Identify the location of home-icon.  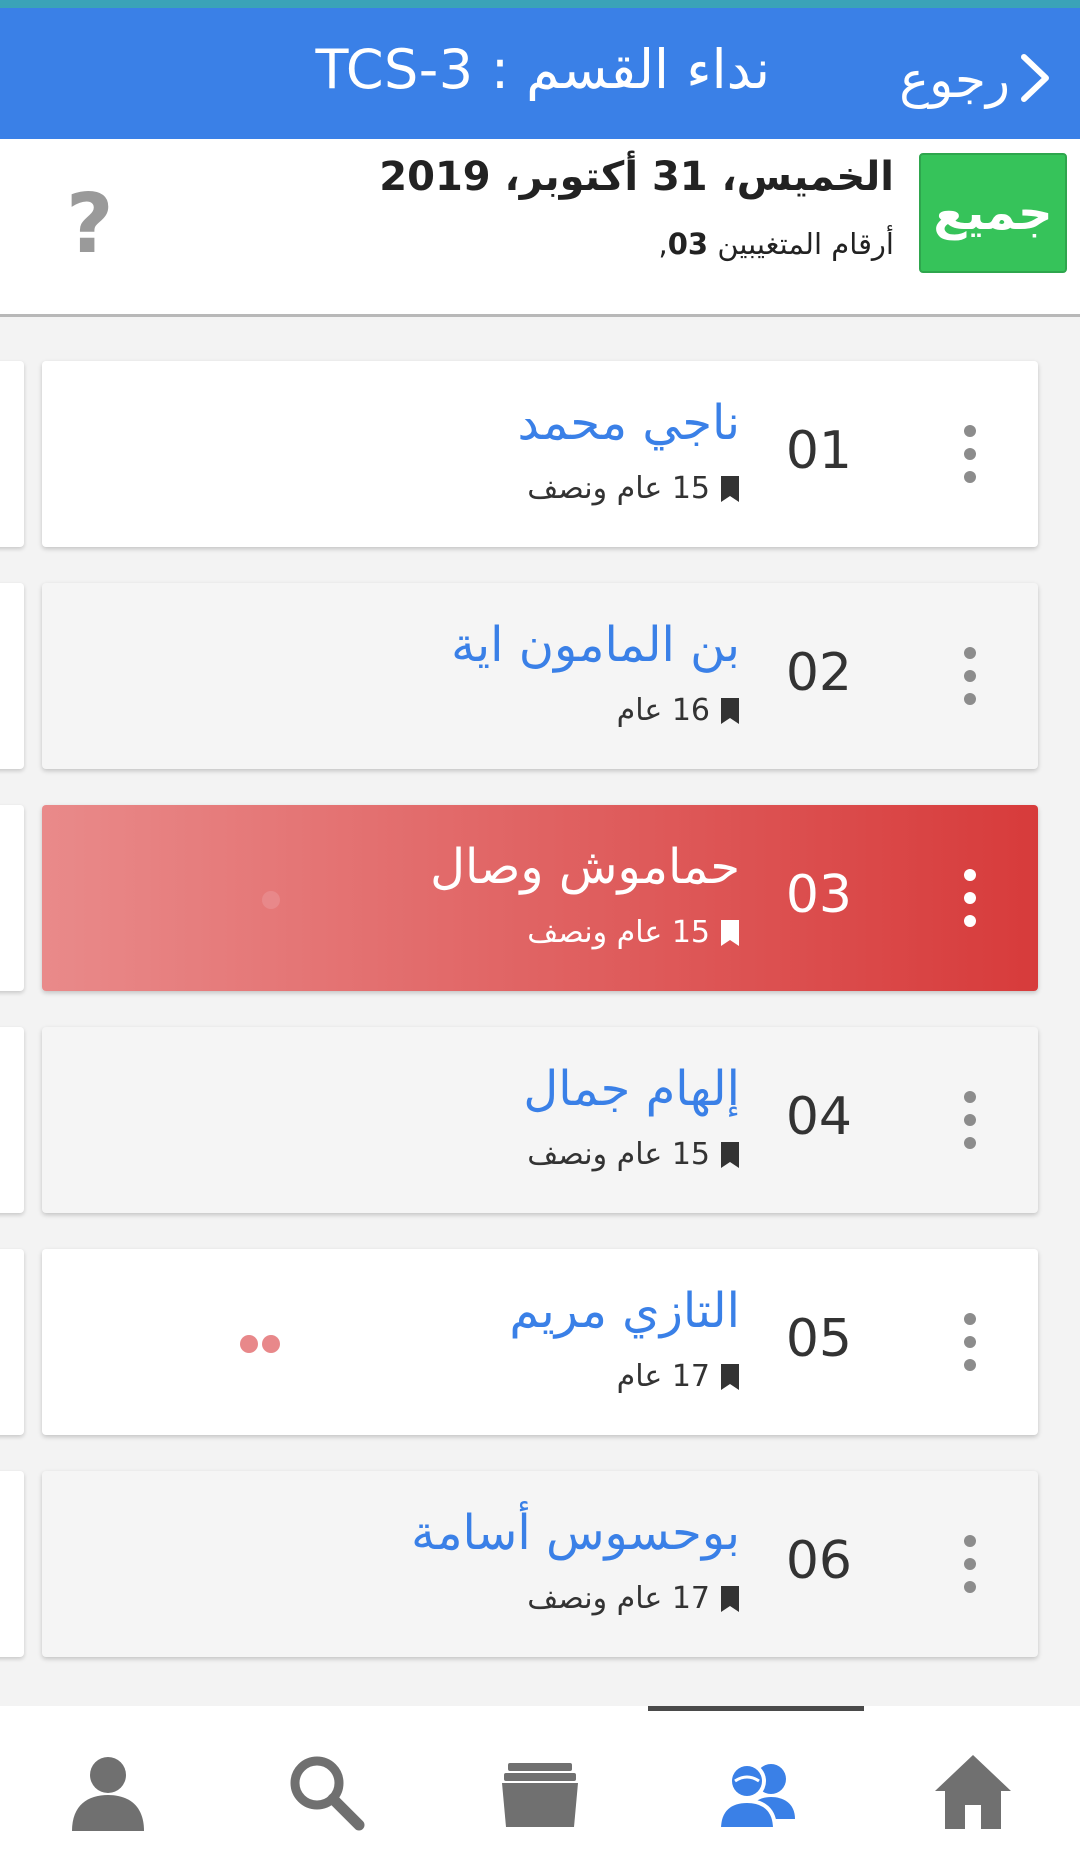
(973, 1792).